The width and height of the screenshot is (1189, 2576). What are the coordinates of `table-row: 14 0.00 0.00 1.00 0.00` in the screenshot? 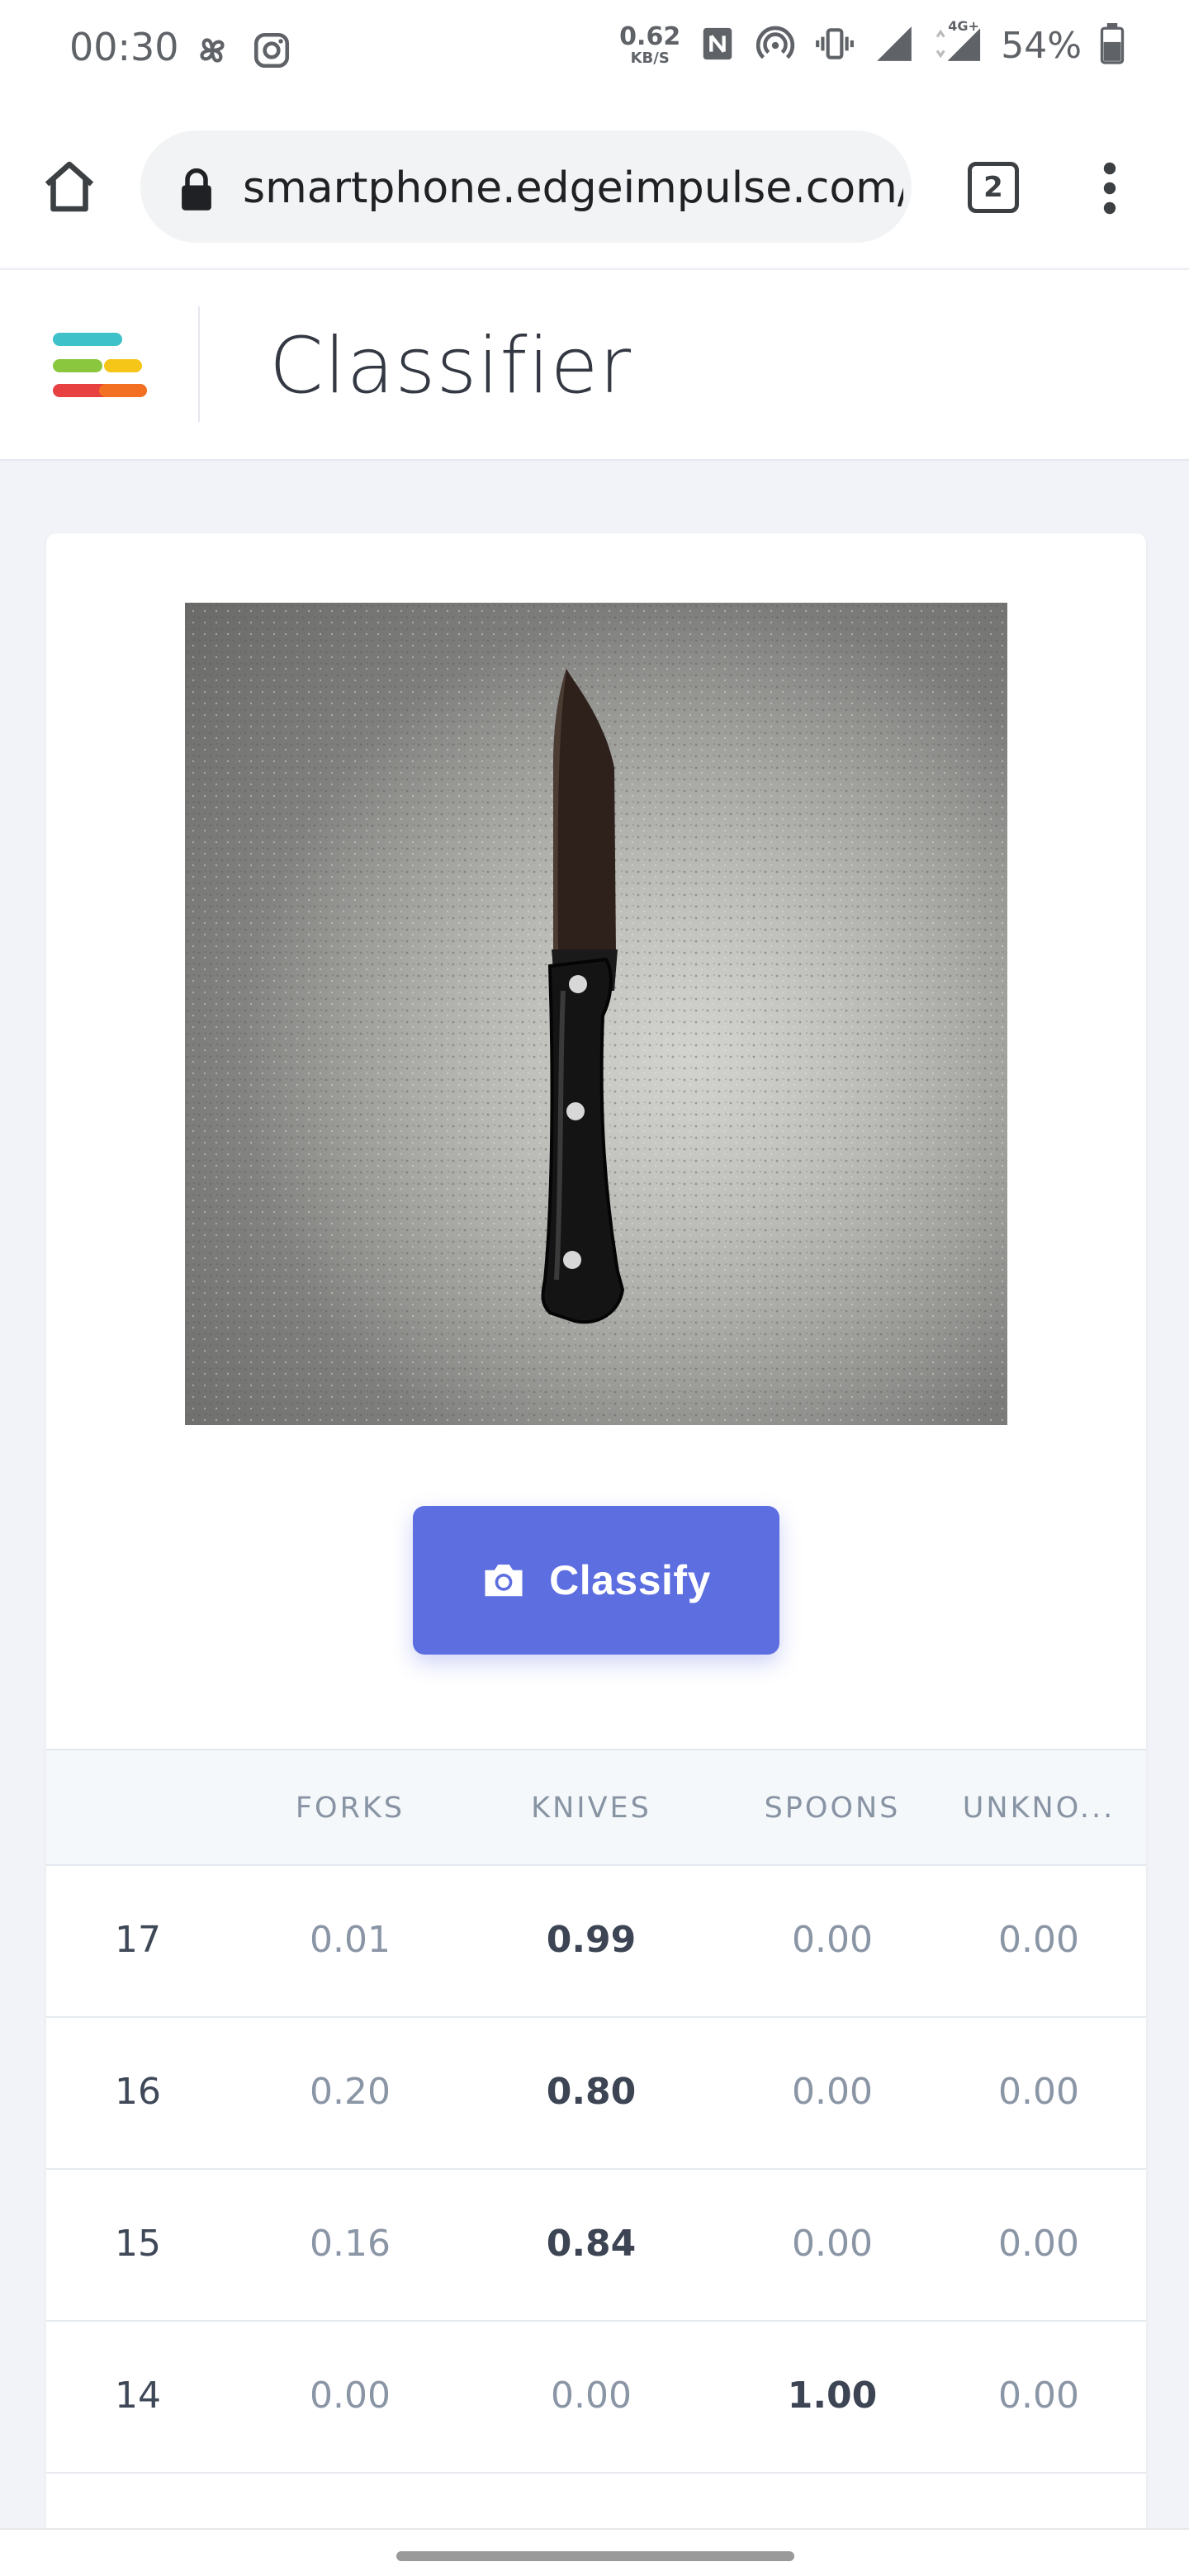 It's located at (596, 2398).